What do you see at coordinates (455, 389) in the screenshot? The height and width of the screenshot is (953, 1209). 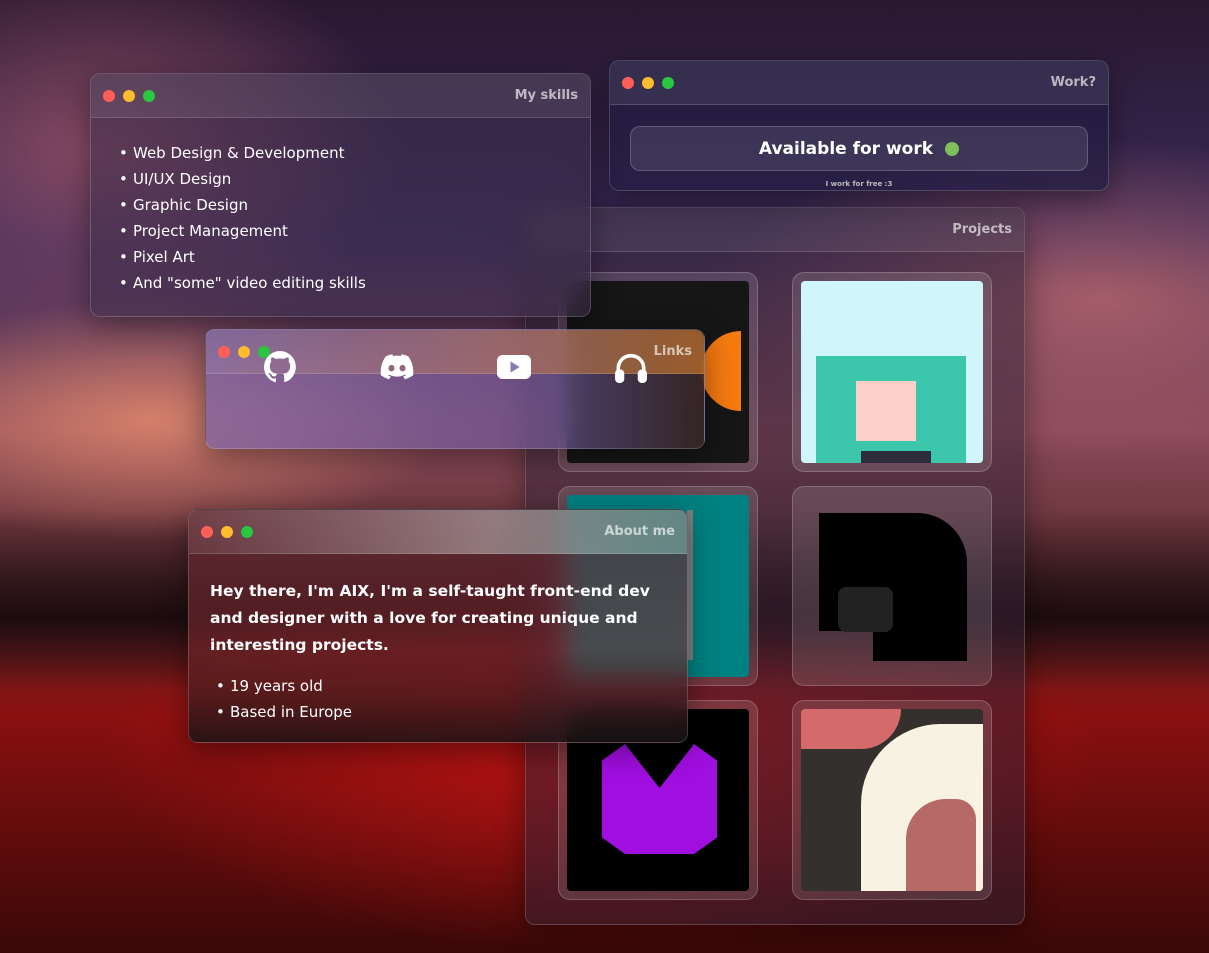 I see `links-window: Links` at bounding box center [455, 389].